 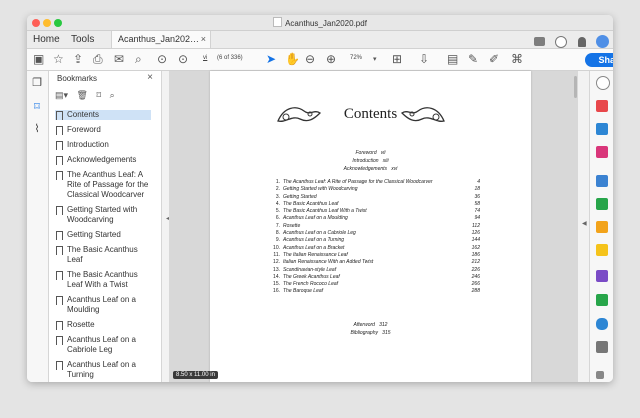 I want to click on zoom-out-icon: ⊖, so click(x=310, y=59).